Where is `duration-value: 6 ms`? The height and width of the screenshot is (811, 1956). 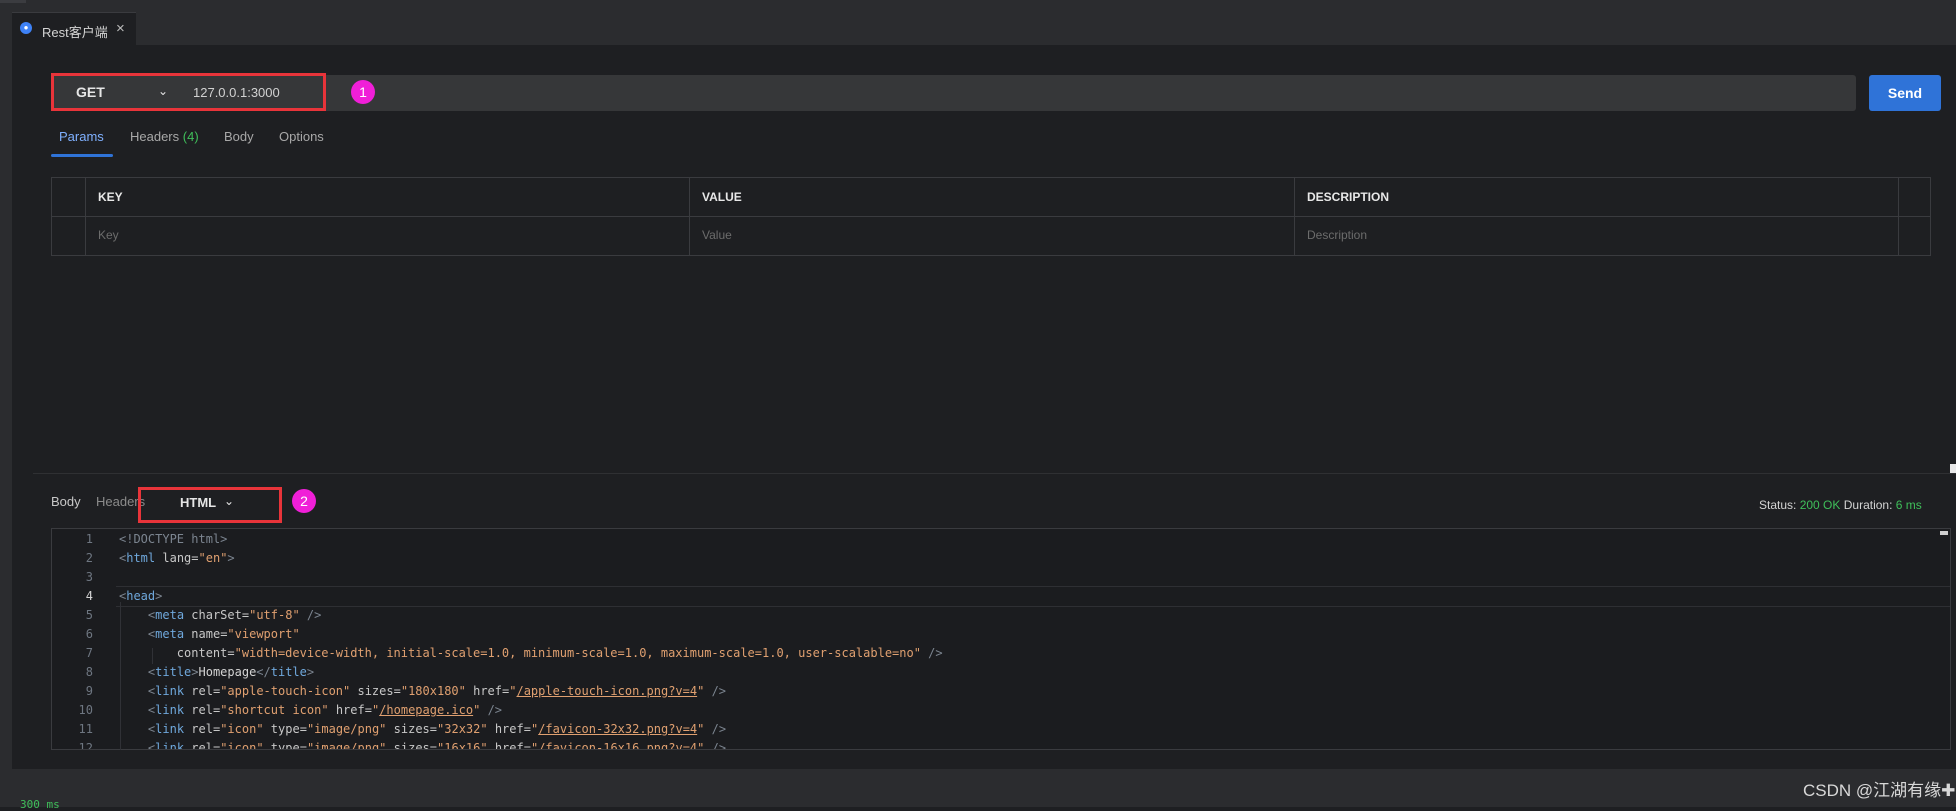 duration-value: 6 ms is located at coordinates (1908, 505).